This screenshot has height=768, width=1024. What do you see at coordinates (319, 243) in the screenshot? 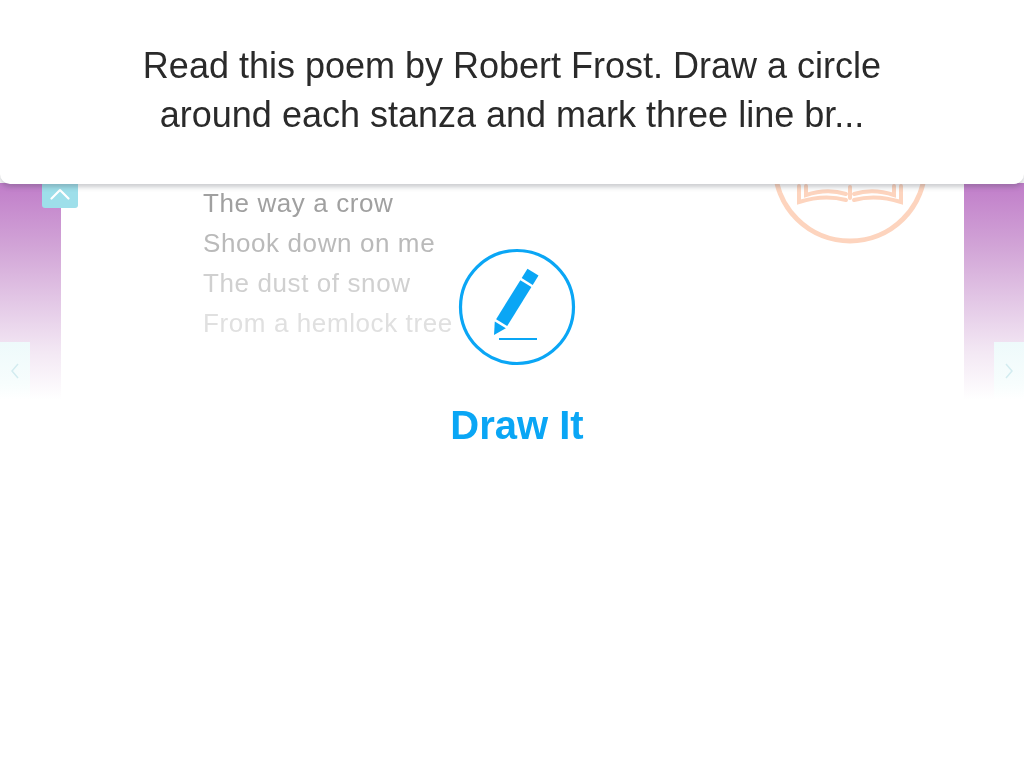
I see `poem-line: Shook down on me` at bounding box center [319, 243].